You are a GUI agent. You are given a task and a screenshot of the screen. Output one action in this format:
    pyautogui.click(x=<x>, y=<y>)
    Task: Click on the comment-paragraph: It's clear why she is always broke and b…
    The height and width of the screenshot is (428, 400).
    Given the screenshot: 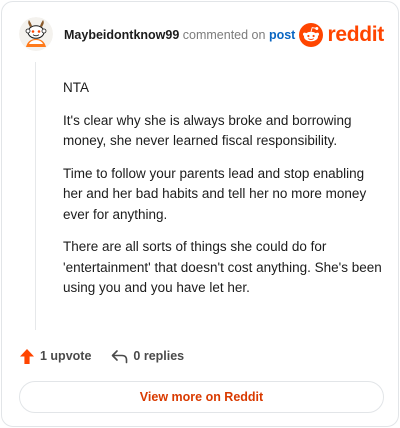 What is the action you would take?
    pyautogui.click(x=207, y=130)
    